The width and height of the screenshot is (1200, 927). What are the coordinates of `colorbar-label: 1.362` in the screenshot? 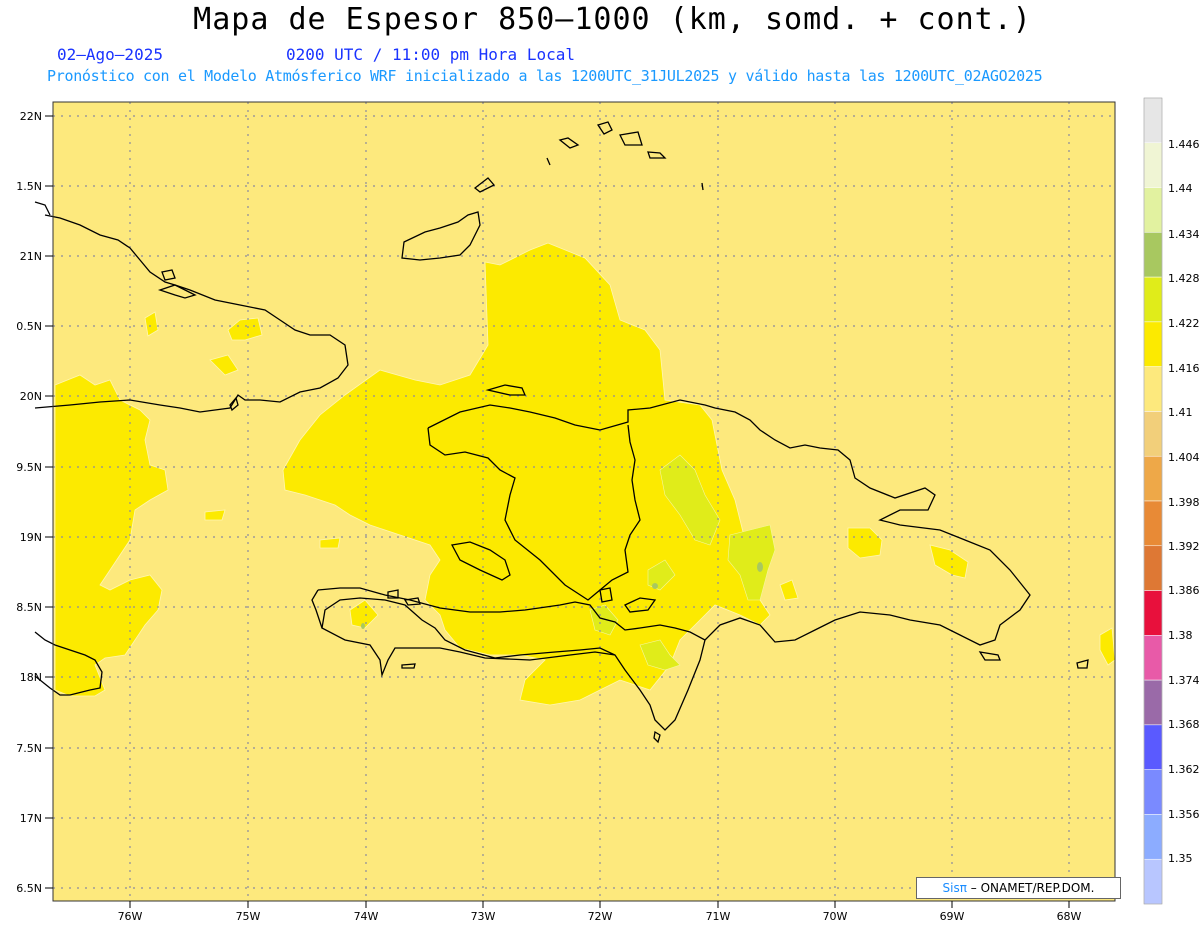 It's located at (1184, 769).